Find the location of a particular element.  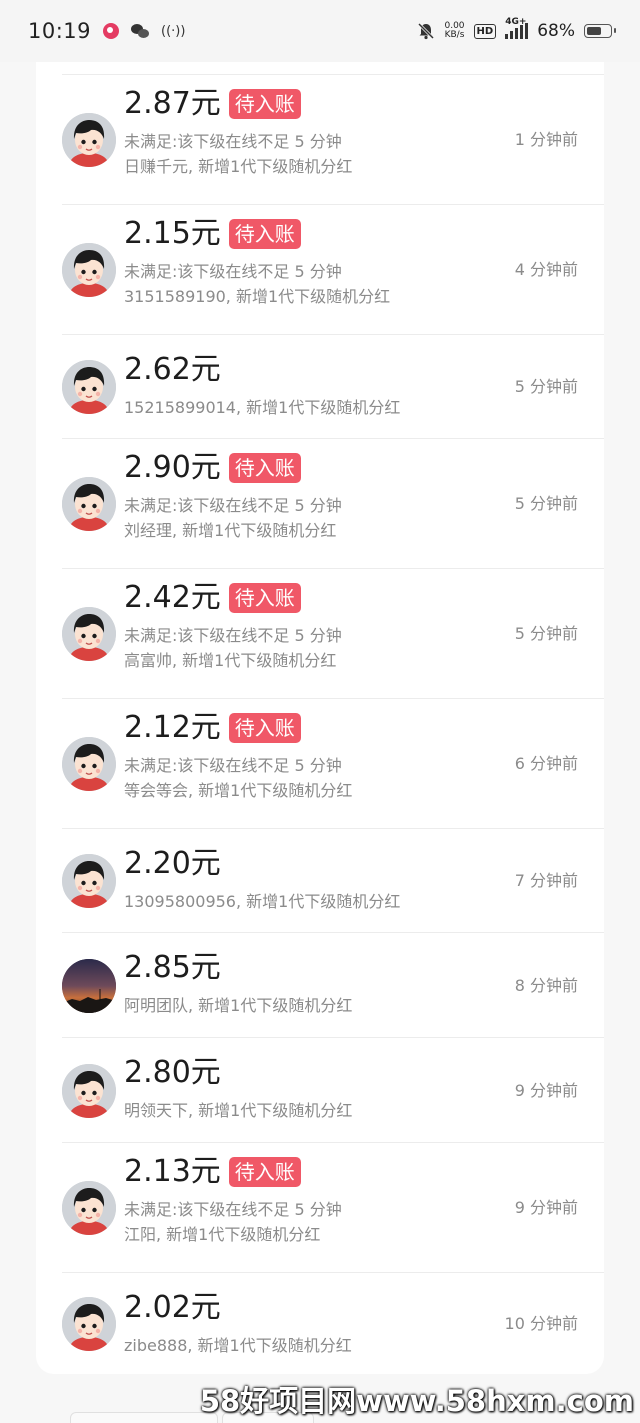

bottom-tab-left is located at coordinates (144, 1417).